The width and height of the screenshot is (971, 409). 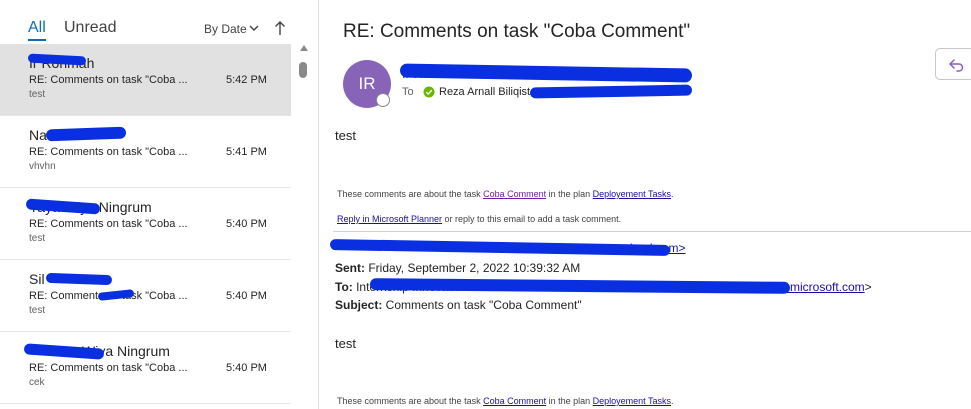 I want to click on message-sender: Sil, so click(x=37, y=279).